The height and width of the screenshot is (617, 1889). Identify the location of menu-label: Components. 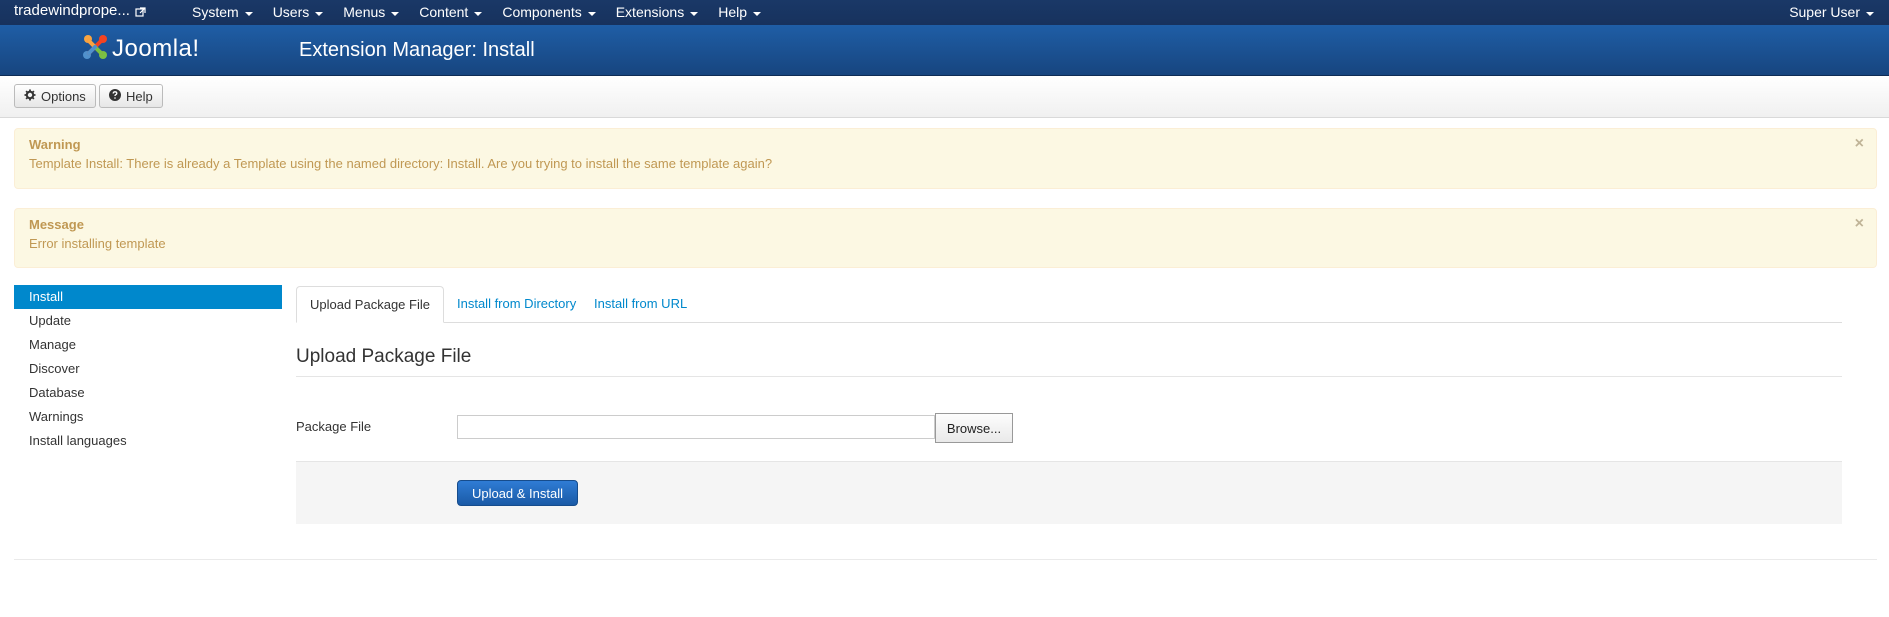
(541, 12).